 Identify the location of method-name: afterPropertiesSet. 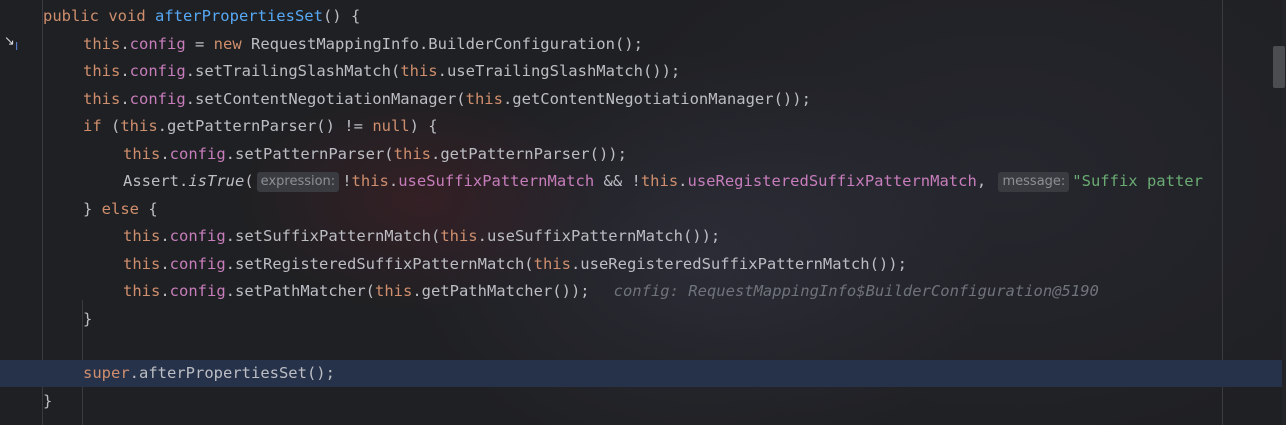
(238, 16).